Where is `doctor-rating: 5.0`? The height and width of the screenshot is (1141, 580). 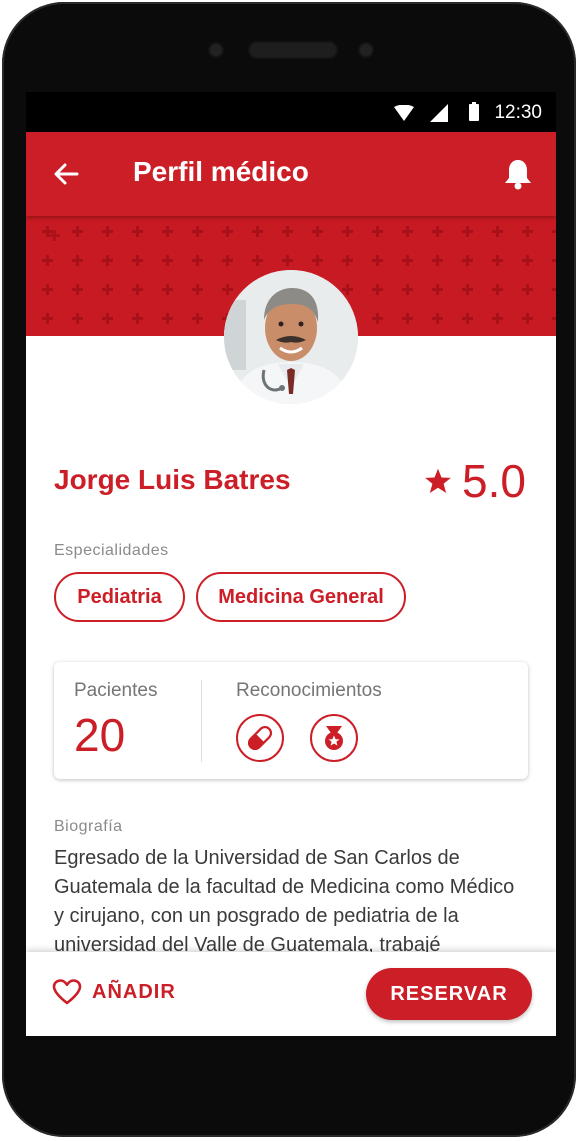 doctor-rating: 5.0 is located at coordinates (475, 481).